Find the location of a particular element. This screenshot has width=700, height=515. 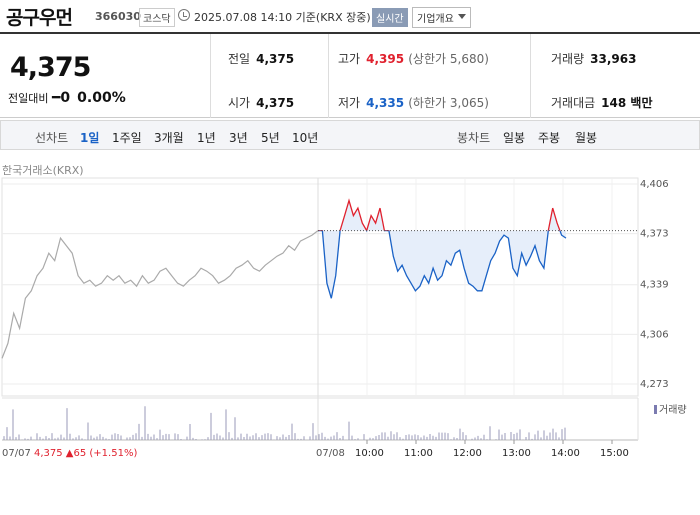

y-tick-label: 4,339 is located at coordinates (654, 285).